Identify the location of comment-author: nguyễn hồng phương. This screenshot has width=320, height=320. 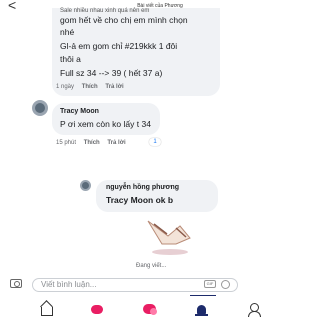
(142, 187).